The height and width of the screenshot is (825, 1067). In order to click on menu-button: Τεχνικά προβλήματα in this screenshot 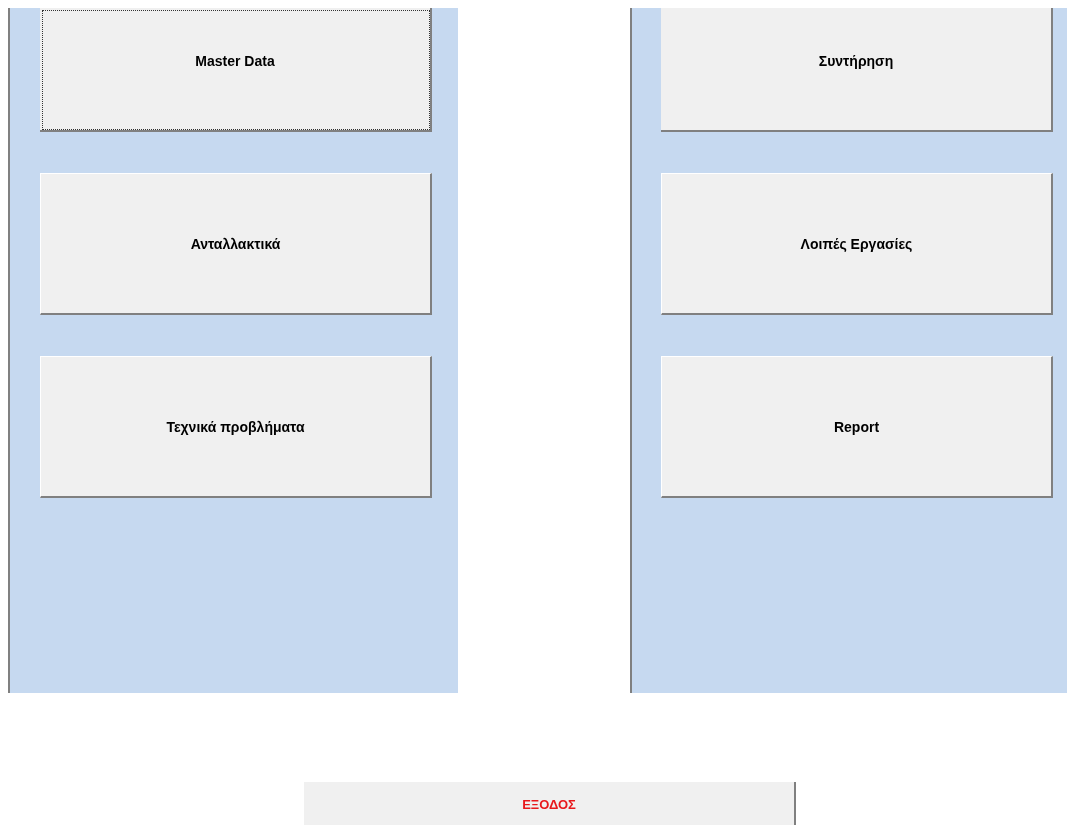, I will do `click(236, 427)`.